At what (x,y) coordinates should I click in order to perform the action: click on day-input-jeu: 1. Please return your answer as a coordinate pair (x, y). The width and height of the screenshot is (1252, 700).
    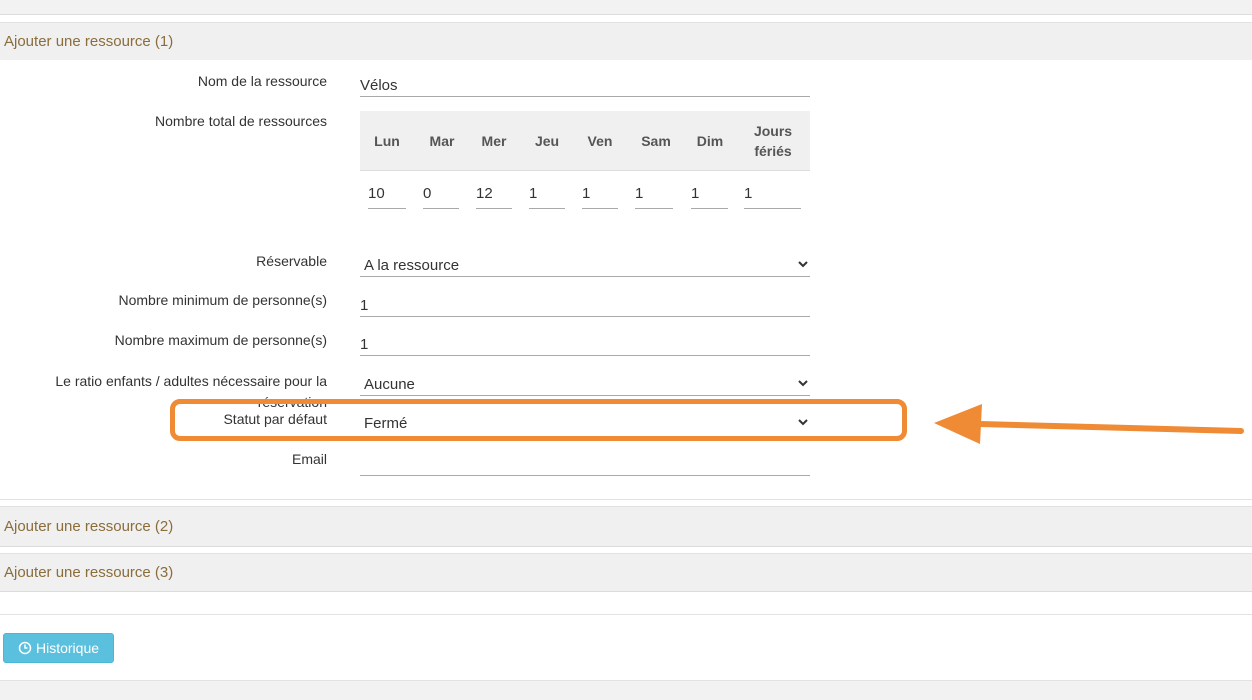
    Looking at the image, I should click on (547, 196).